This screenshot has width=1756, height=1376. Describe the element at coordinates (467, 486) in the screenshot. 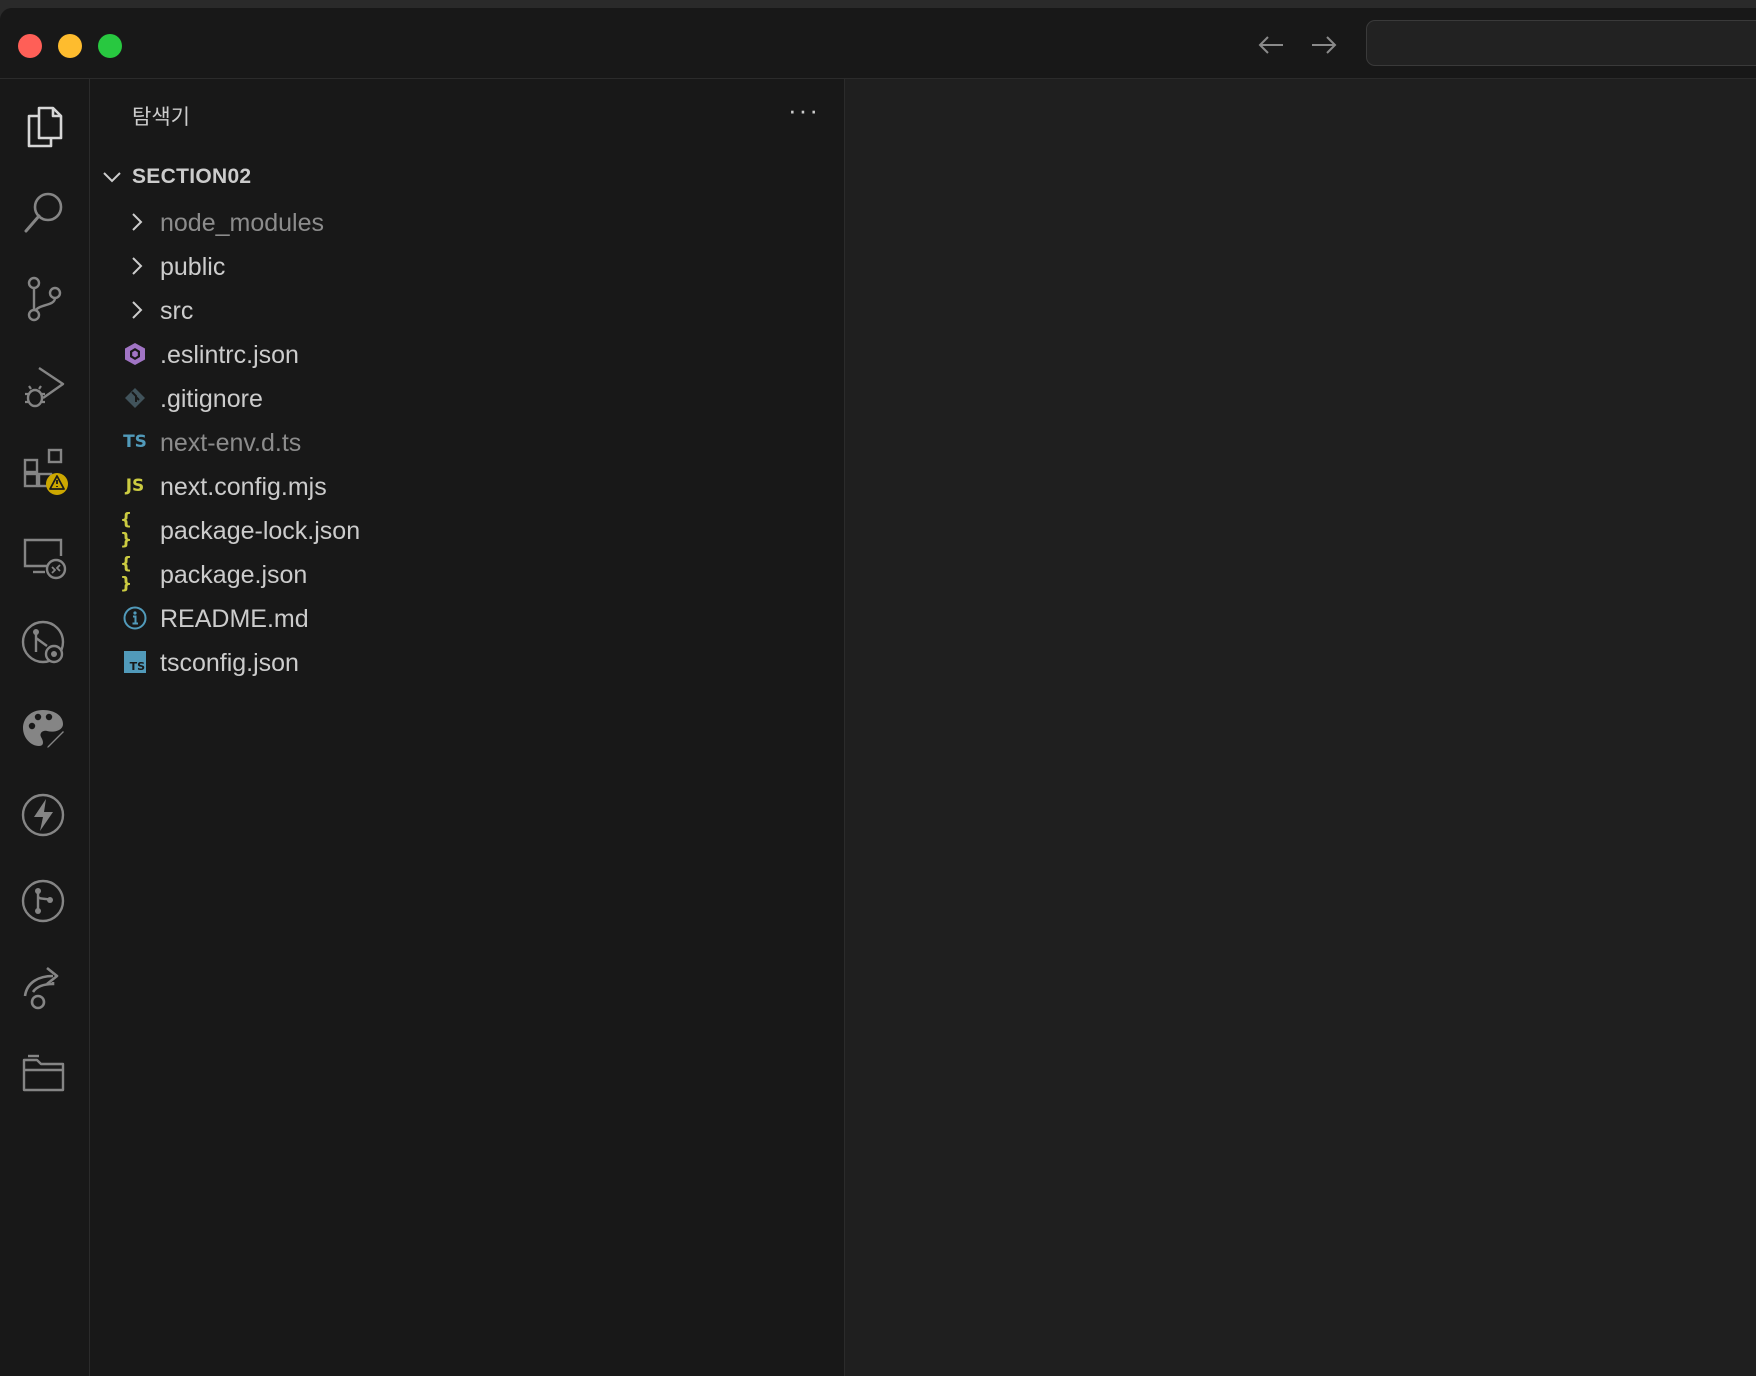

I see `tree-file-next-config: JS next.config.mjs` at that location.